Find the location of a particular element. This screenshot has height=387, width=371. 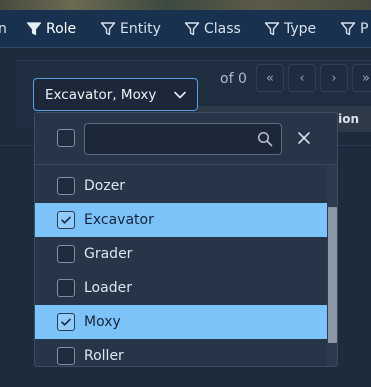

filter-column-partial: n is located at coordinates (3, 29).